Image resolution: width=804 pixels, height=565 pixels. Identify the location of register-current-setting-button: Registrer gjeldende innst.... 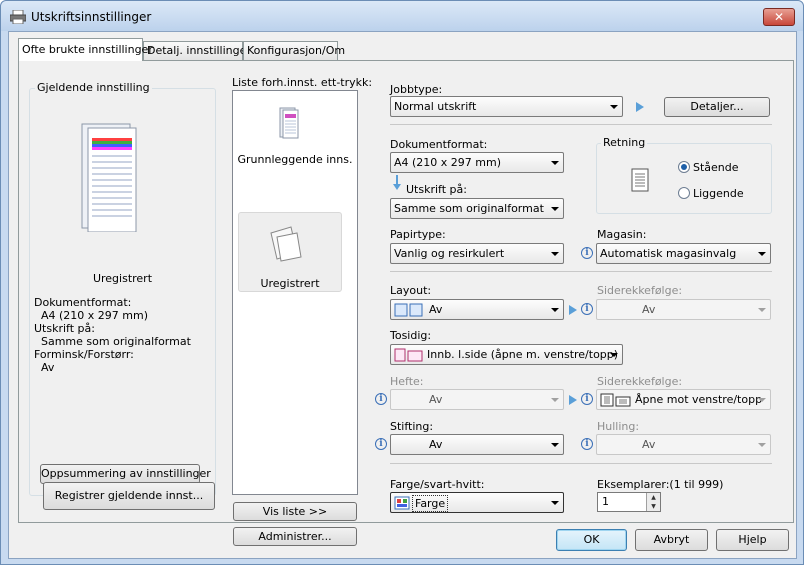
(129, 496).